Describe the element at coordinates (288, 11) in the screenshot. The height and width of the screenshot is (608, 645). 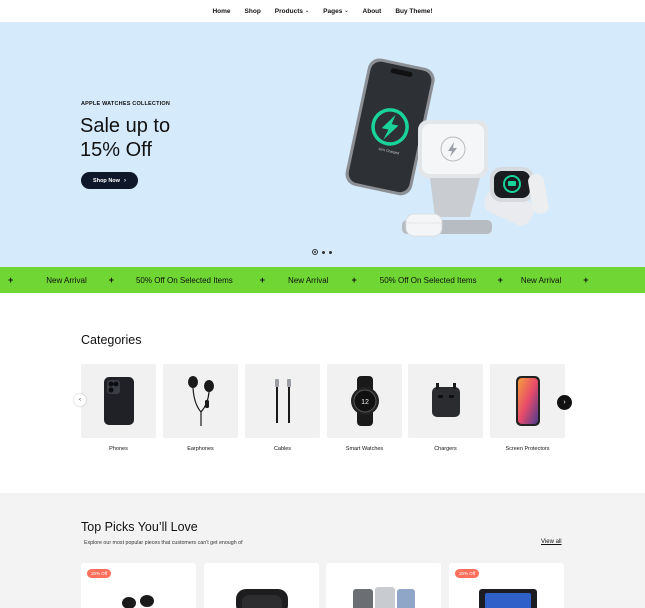
I see `nav-products-label: Products` at that location.